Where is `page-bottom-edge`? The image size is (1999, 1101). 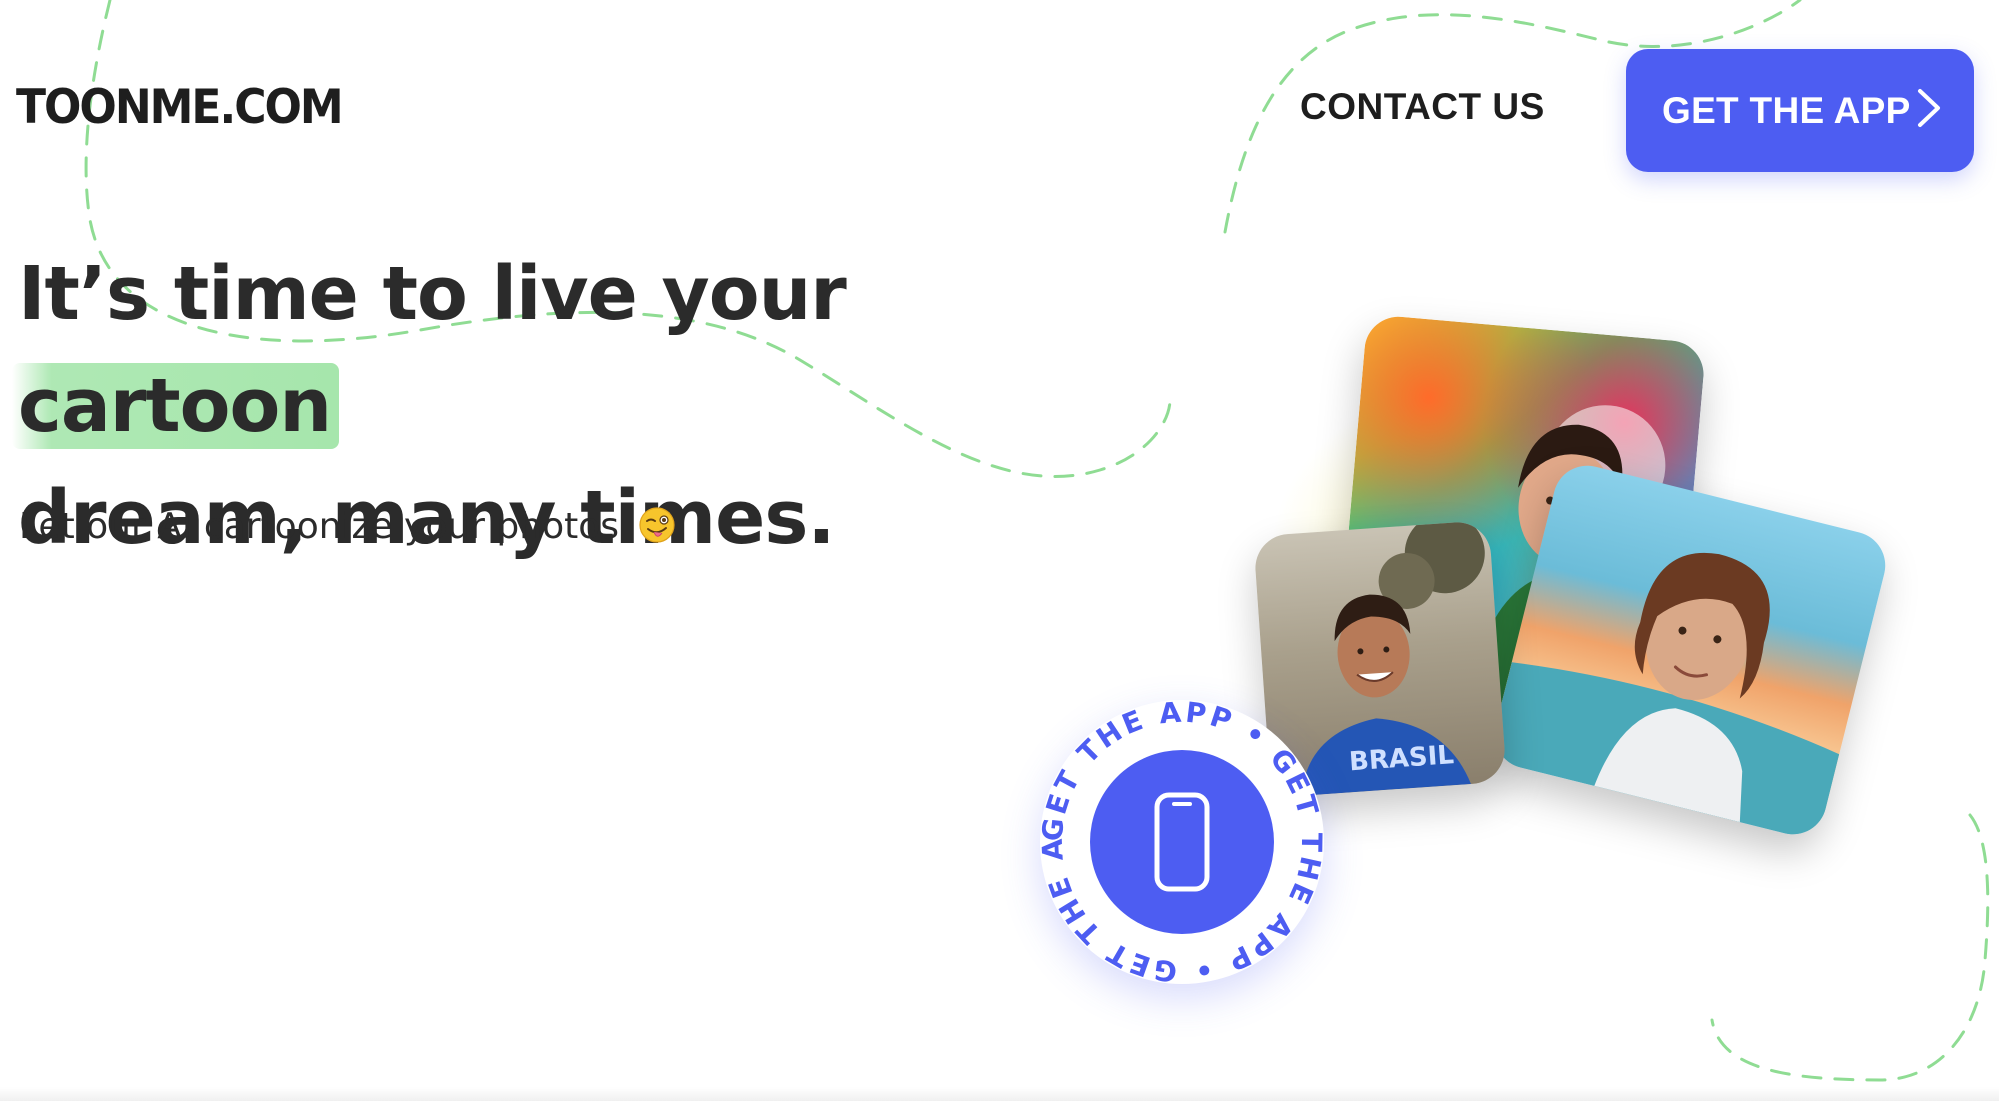
page-bottom-edge is located at coordinates (999, 1094).